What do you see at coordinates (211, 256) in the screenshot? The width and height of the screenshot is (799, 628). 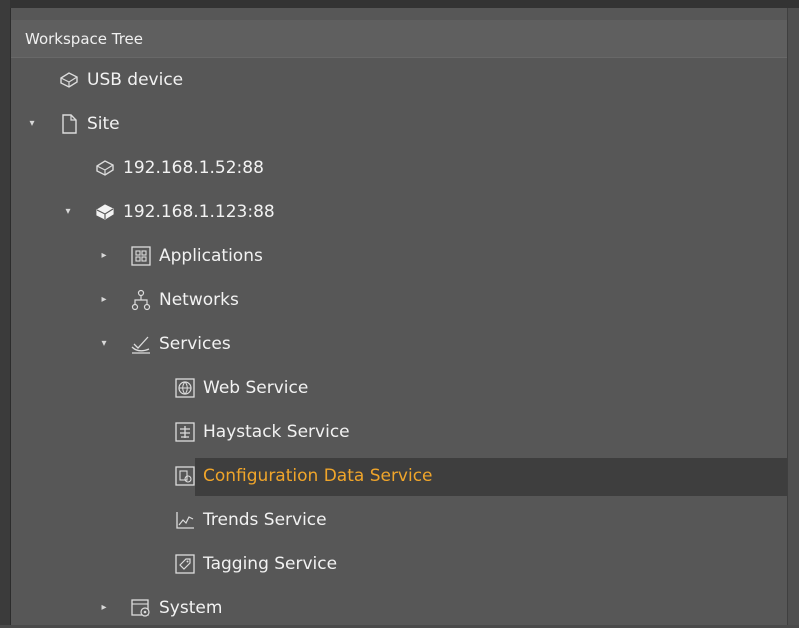 I see `tree-item-label: Applications` at bounding box center [211, 256].